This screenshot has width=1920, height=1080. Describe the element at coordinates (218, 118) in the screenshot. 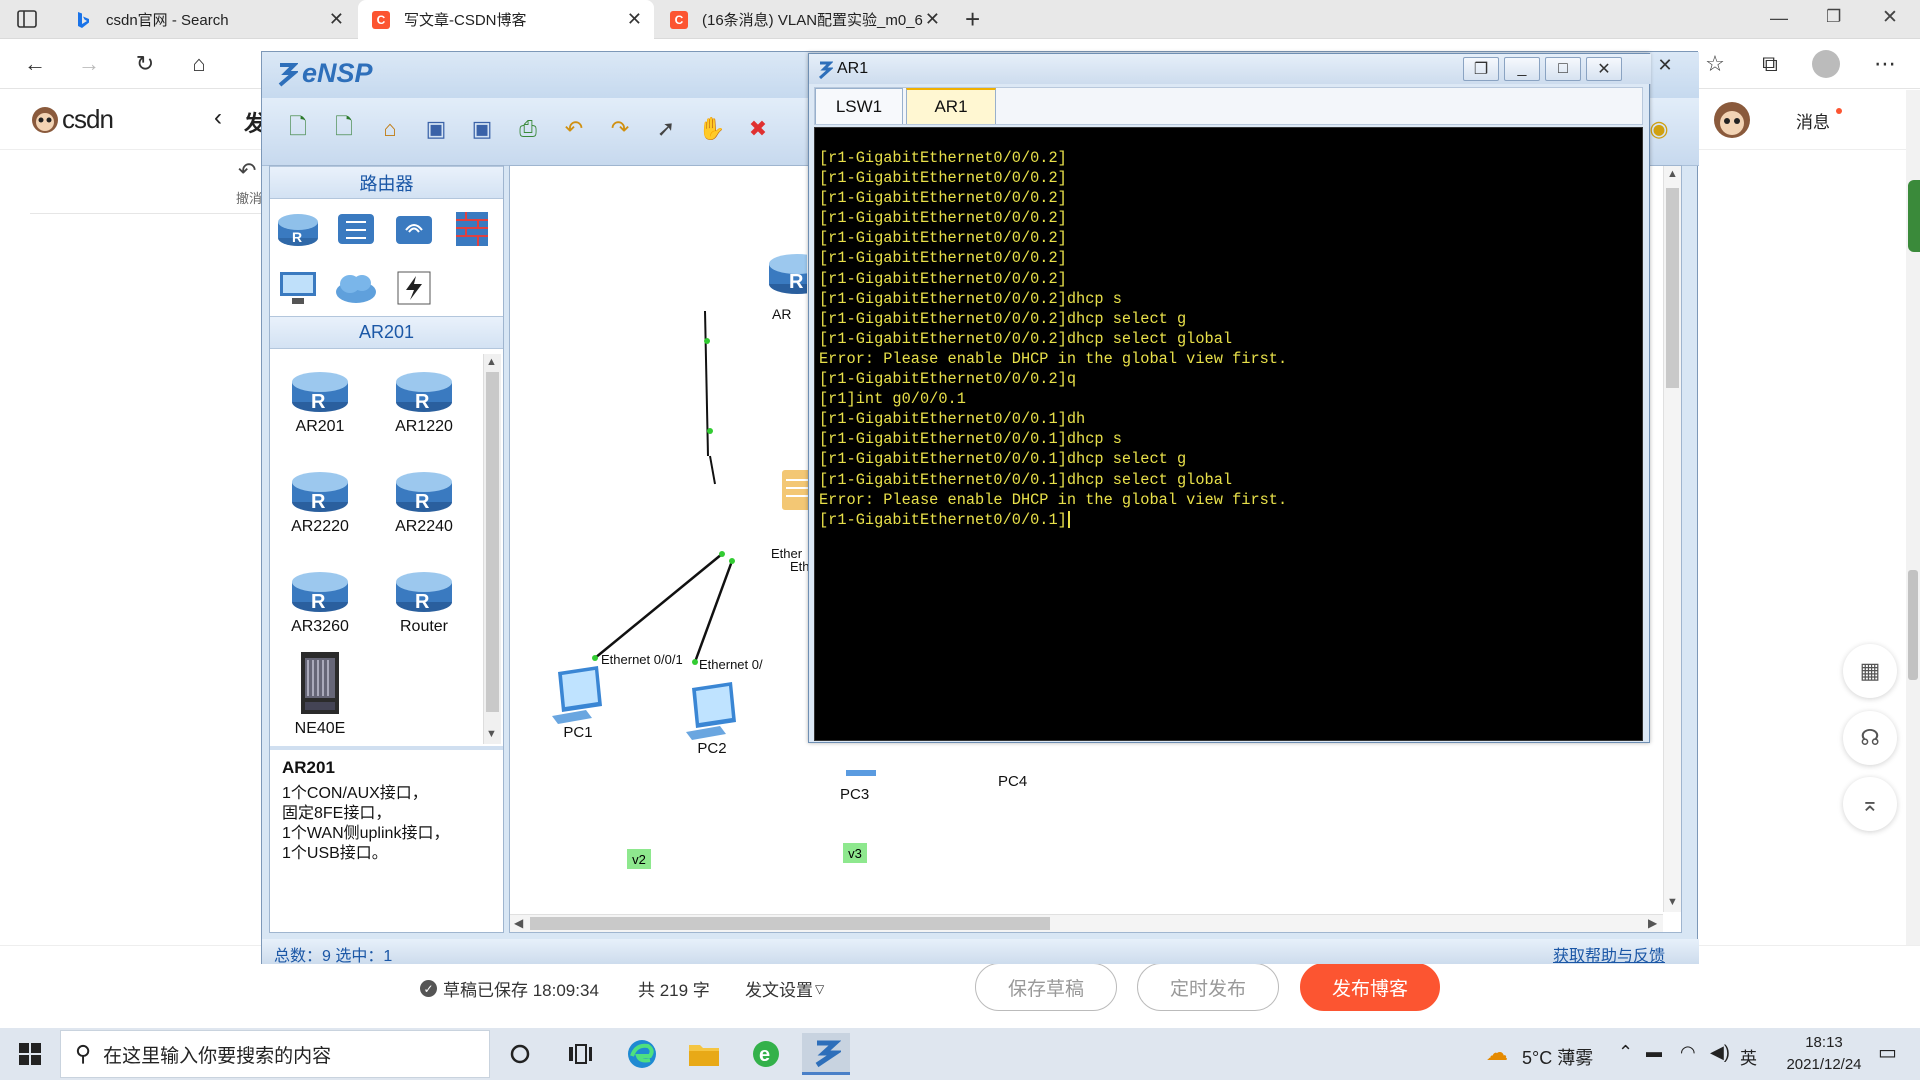

I see `chevron-left-icon: ‹` at that location.